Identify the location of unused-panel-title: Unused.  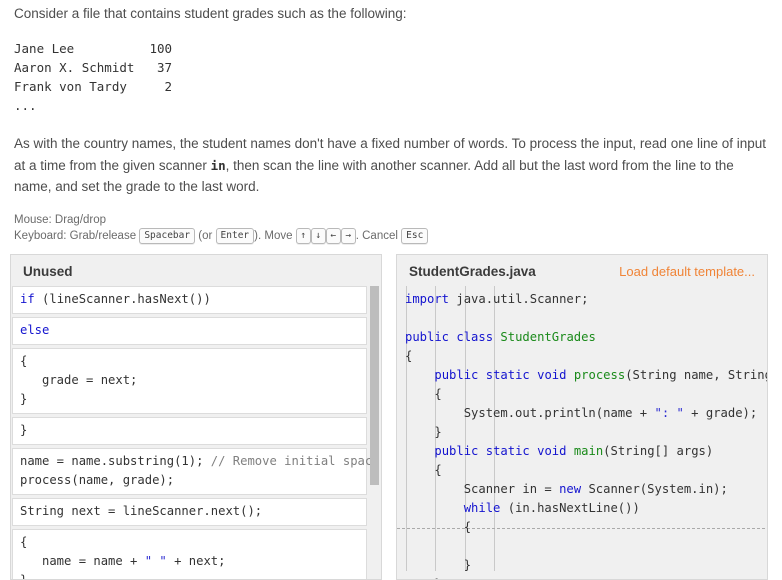
(48, 271).